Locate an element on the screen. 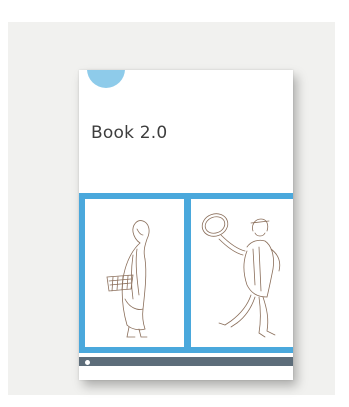  publisher-logo-icon is located at coordinates (87, 362).